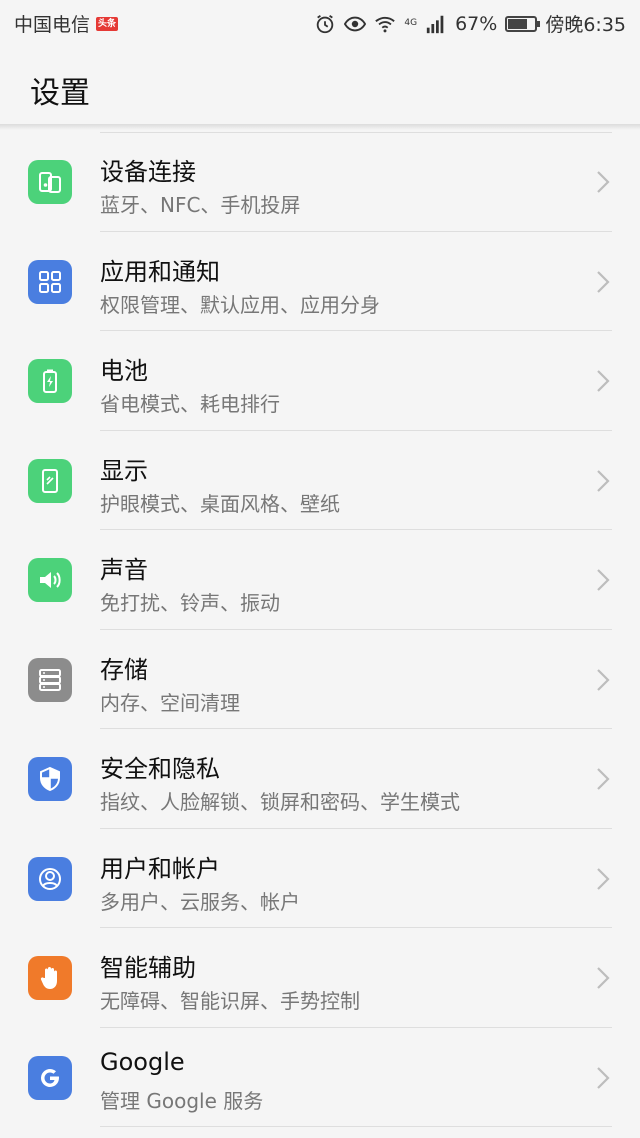 The height and width of the screenshot is (1138, 640). Describe the element at coordinates (160, 868) in the screenshot. I see `settings-item-title: 用户和帐户` at that location.